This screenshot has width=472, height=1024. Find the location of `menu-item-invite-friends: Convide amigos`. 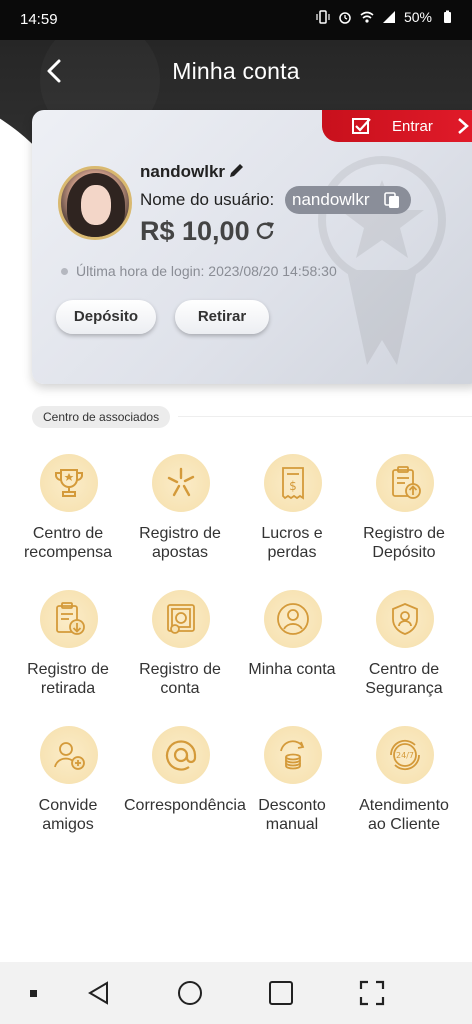

menu-item-invite-friends: Convide amigos is located at coordinates (68, 787).